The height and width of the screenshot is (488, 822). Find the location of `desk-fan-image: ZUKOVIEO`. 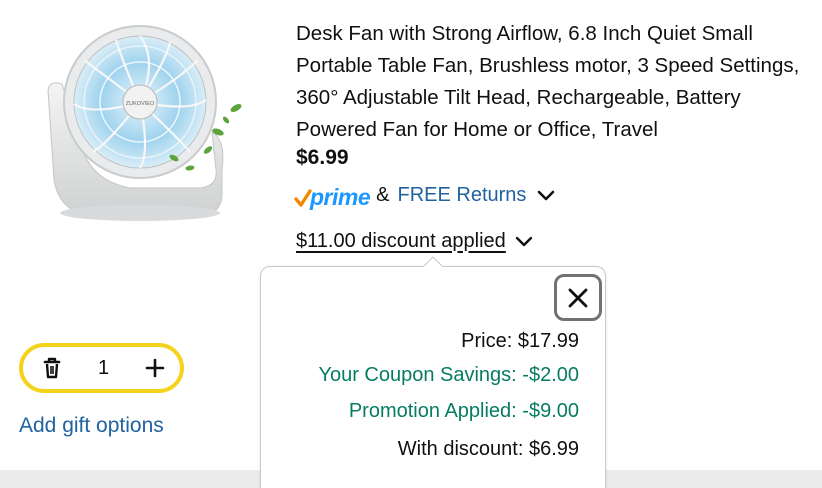

desk-fan-image: ZUKOVIEO is located at coordinates (144, 123).